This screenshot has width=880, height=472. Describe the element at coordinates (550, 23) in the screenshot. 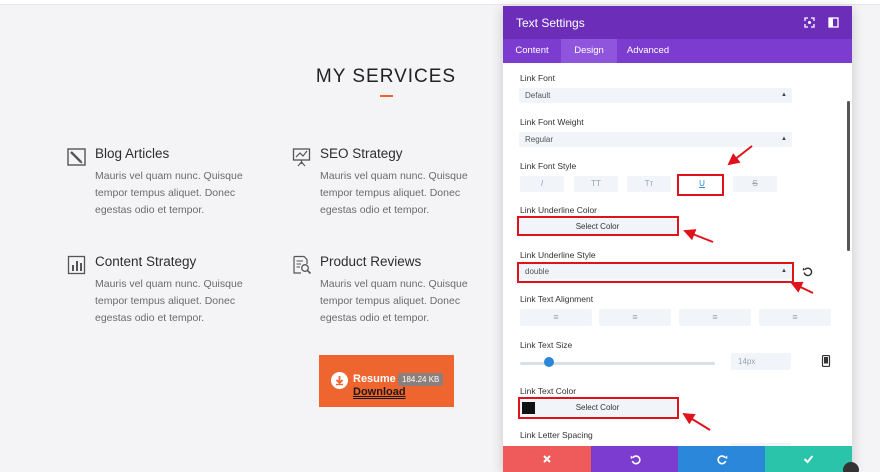

I see `modal-title: Text Settings` at that location.